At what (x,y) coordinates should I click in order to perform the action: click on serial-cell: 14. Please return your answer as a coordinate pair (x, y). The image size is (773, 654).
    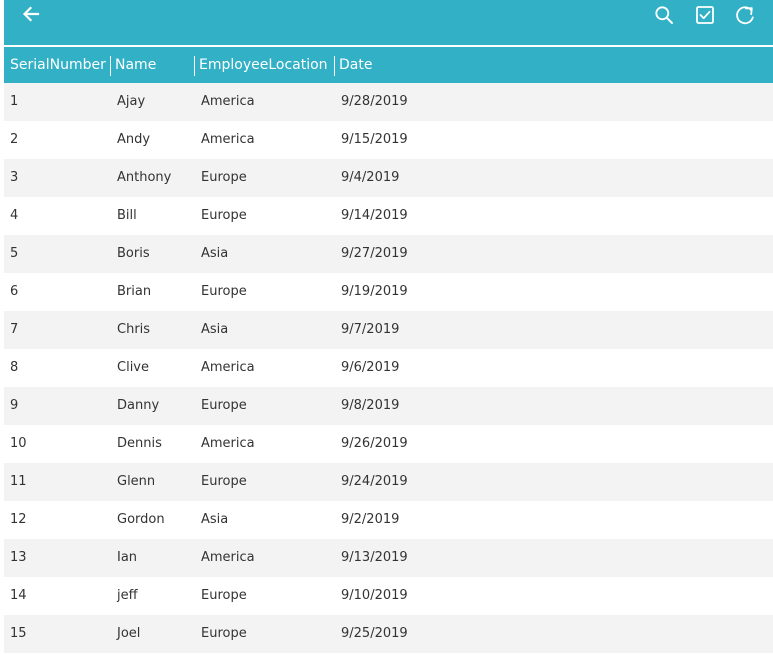
    Looking at the image, I should click on (18, 595).